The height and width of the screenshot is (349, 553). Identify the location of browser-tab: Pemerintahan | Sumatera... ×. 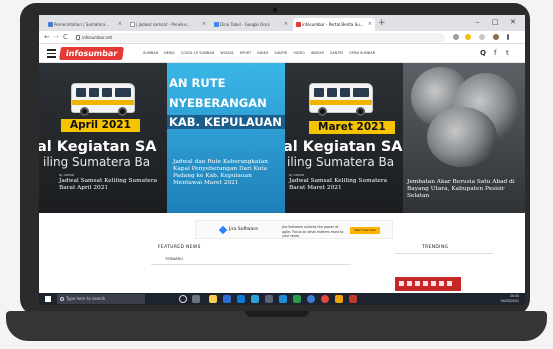
(85, 24).